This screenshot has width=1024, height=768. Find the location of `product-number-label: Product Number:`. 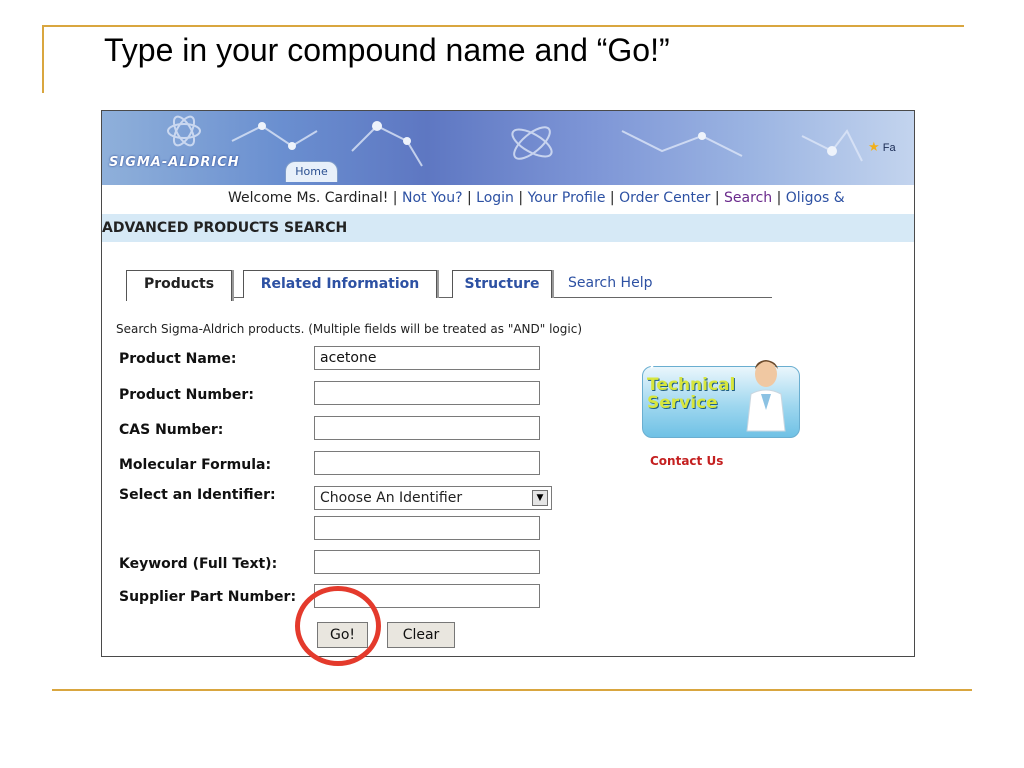

product-number-label: Product Number: is located at coordinates (186, 395).